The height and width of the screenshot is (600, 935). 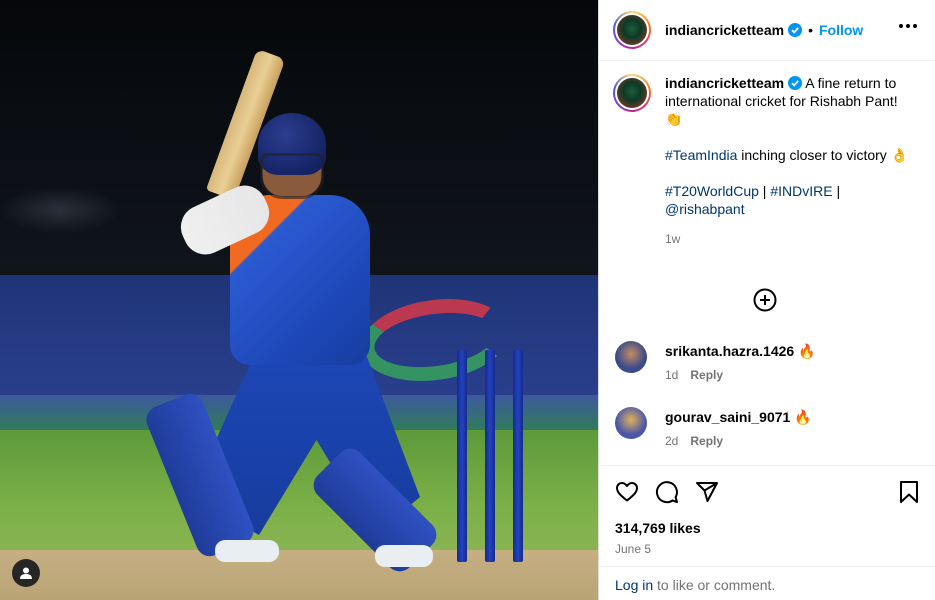 What do you see at coordinates (705, 209) in the screenshot?
I see `mention-link: @rishabpant` at bounding box center [705, 209].